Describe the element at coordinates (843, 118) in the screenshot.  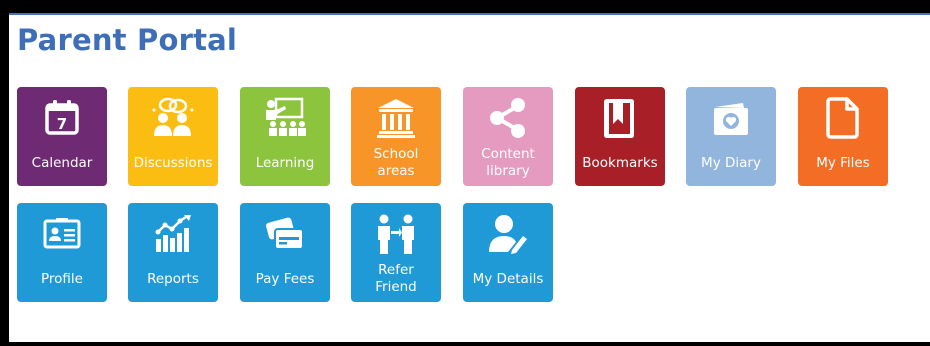
I see `file-icon` at that location.